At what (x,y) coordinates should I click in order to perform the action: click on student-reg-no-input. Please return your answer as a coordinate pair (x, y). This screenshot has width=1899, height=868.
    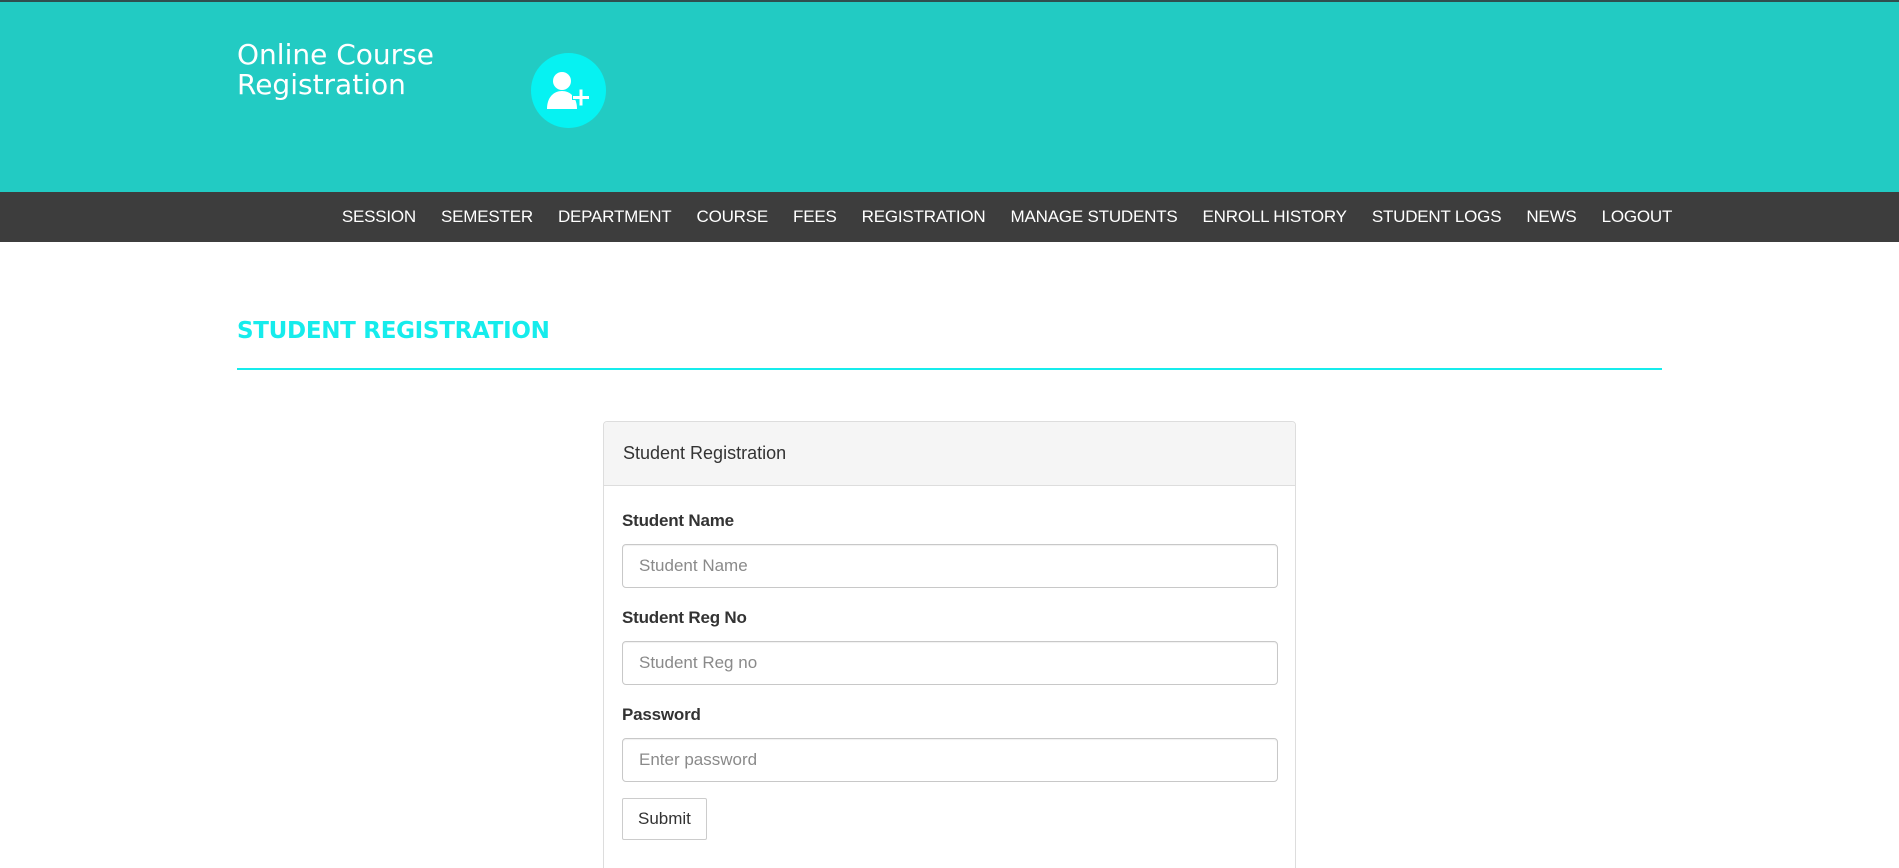
    Looking at the image, I should click on (950, 663).